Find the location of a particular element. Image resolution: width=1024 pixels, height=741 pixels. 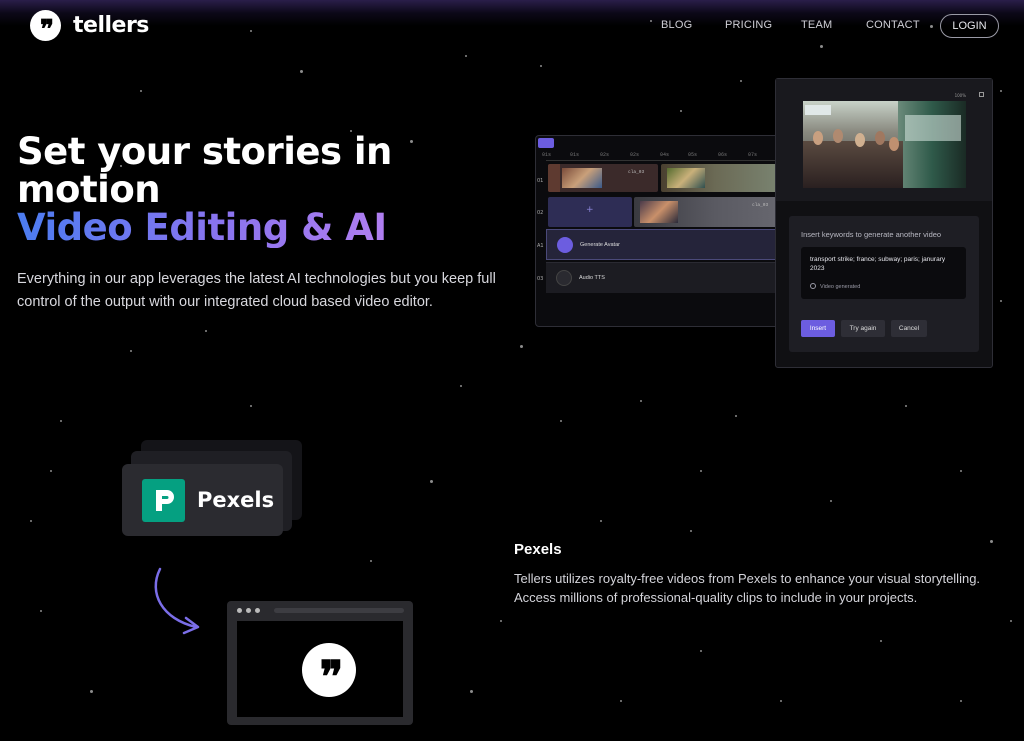

insert-button: Insert is located at coordinates (818, 328).